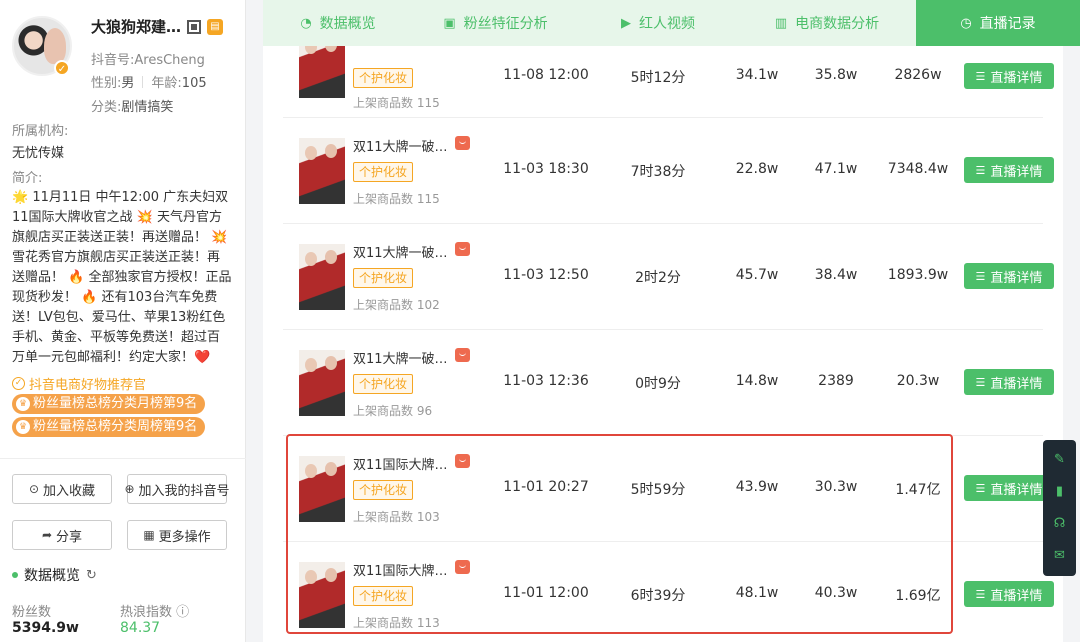  What do you see at coordinates (836, 593) in the screenshot?
I see `metric-2: 40.3w` at bounding box center [836, 593].